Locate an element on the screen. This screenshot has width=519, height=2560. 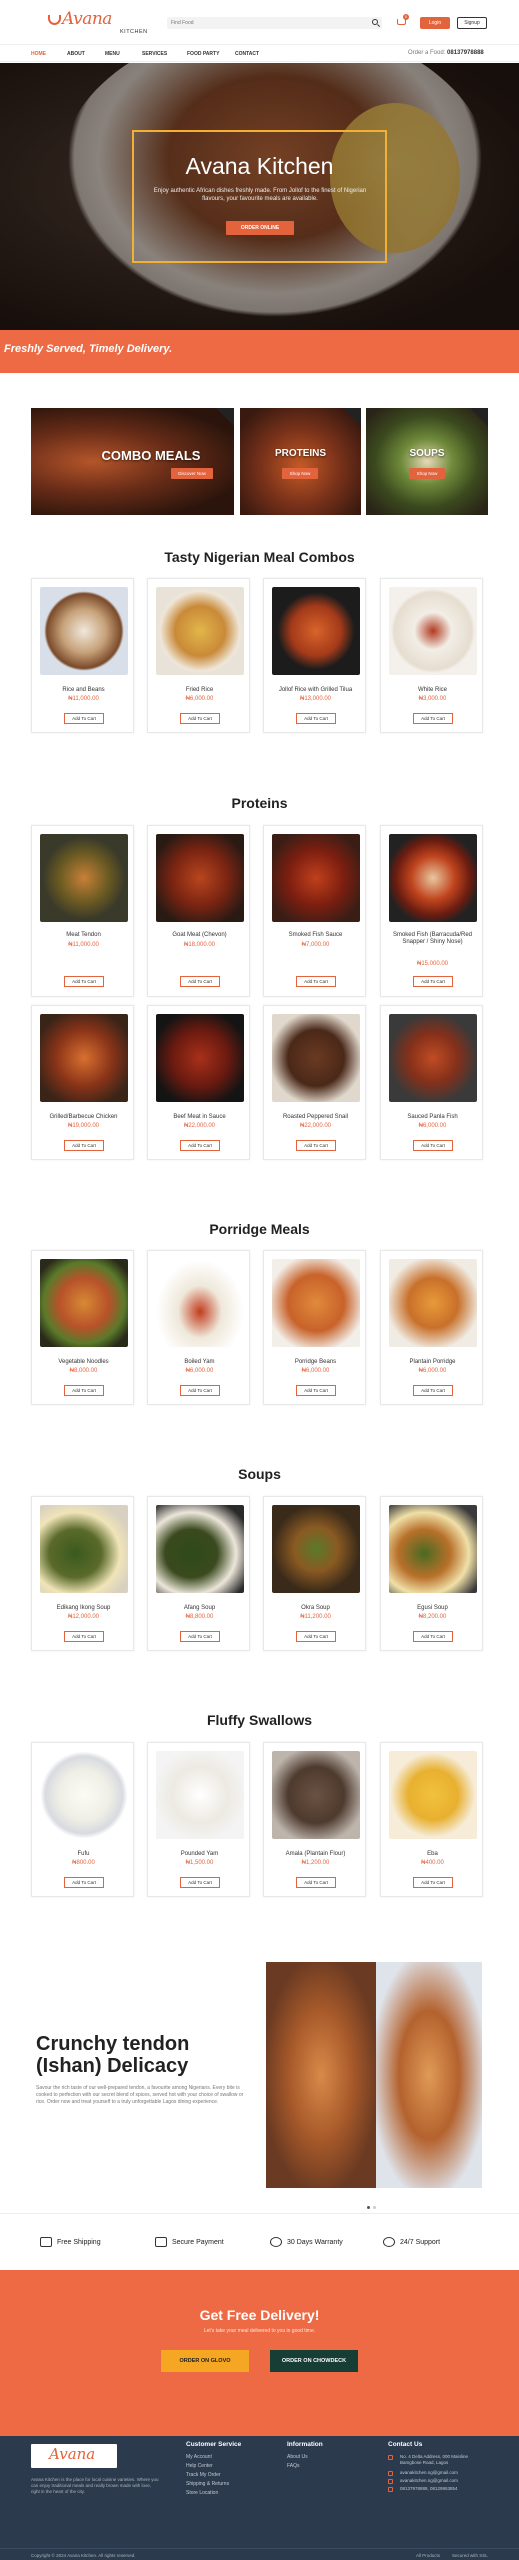
footer-link: FAQs is located at coordinates (293, 2466).